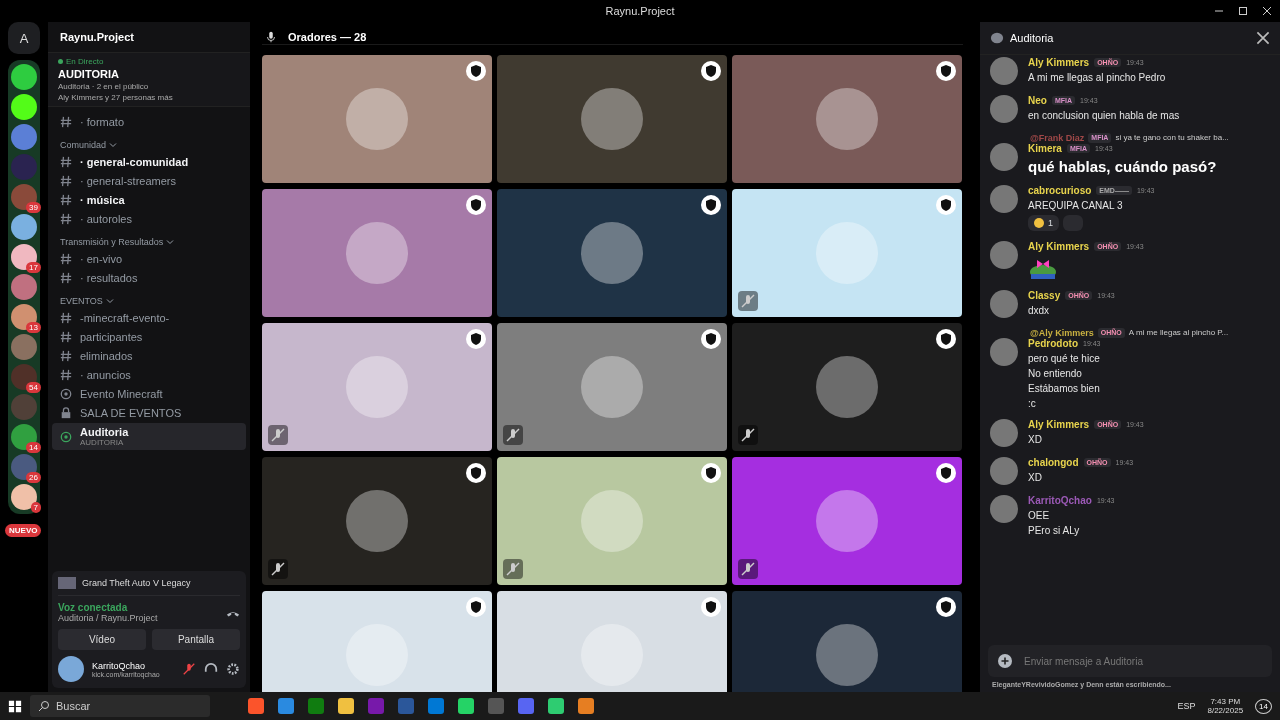  Describe the element at coordinates (1186, 706) in the screenshot. I see `keyboard-language: ESP` at that location.